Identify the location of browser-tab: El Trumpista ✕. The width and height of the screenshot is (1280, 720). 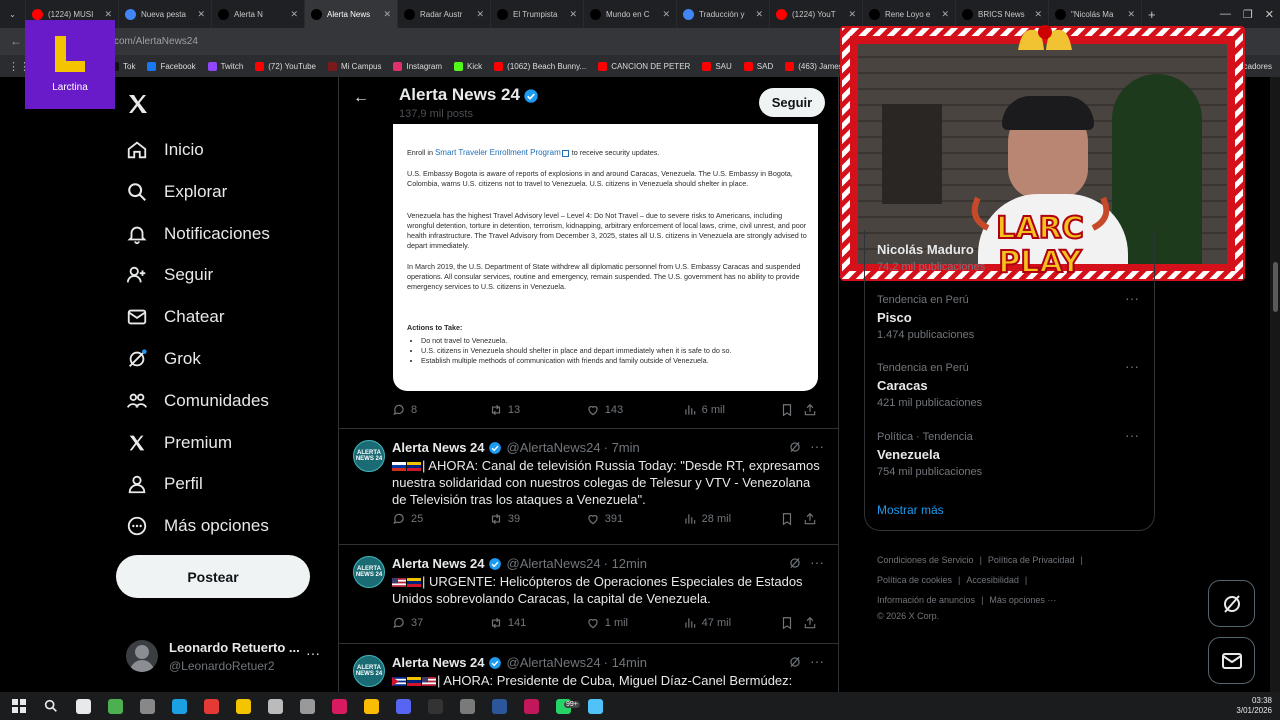
(537, 14).